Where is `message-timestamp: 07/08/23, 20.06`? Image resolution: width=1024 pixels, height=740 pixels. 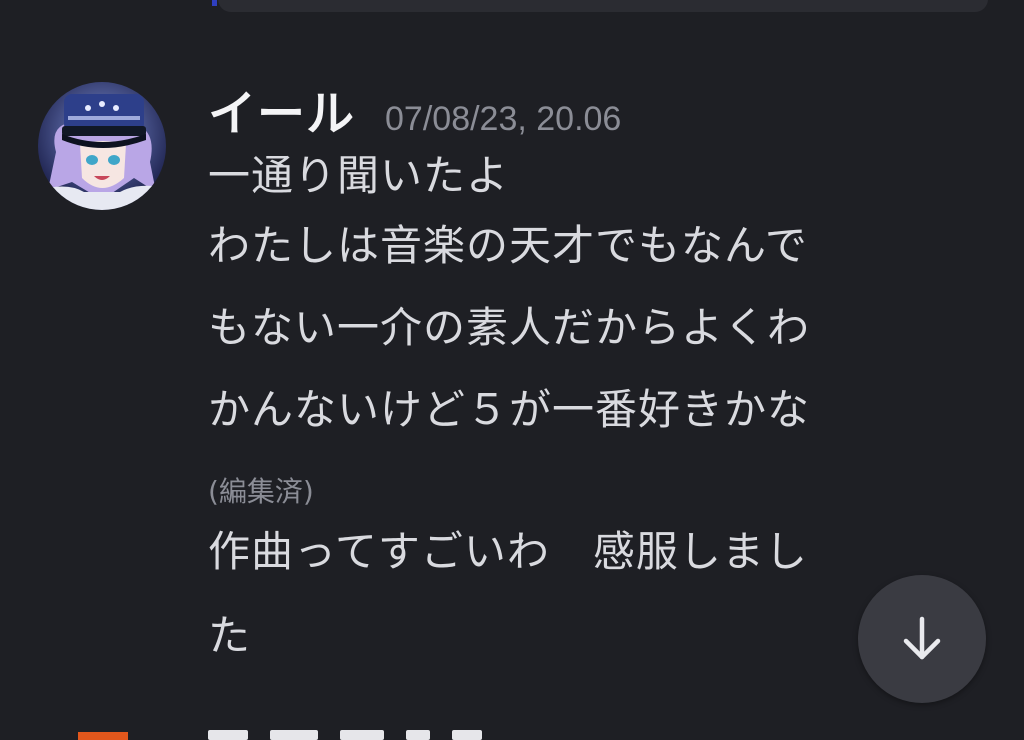 message-timestamp: 07/08/23, 20.06 is located at coordinates (503, 119).